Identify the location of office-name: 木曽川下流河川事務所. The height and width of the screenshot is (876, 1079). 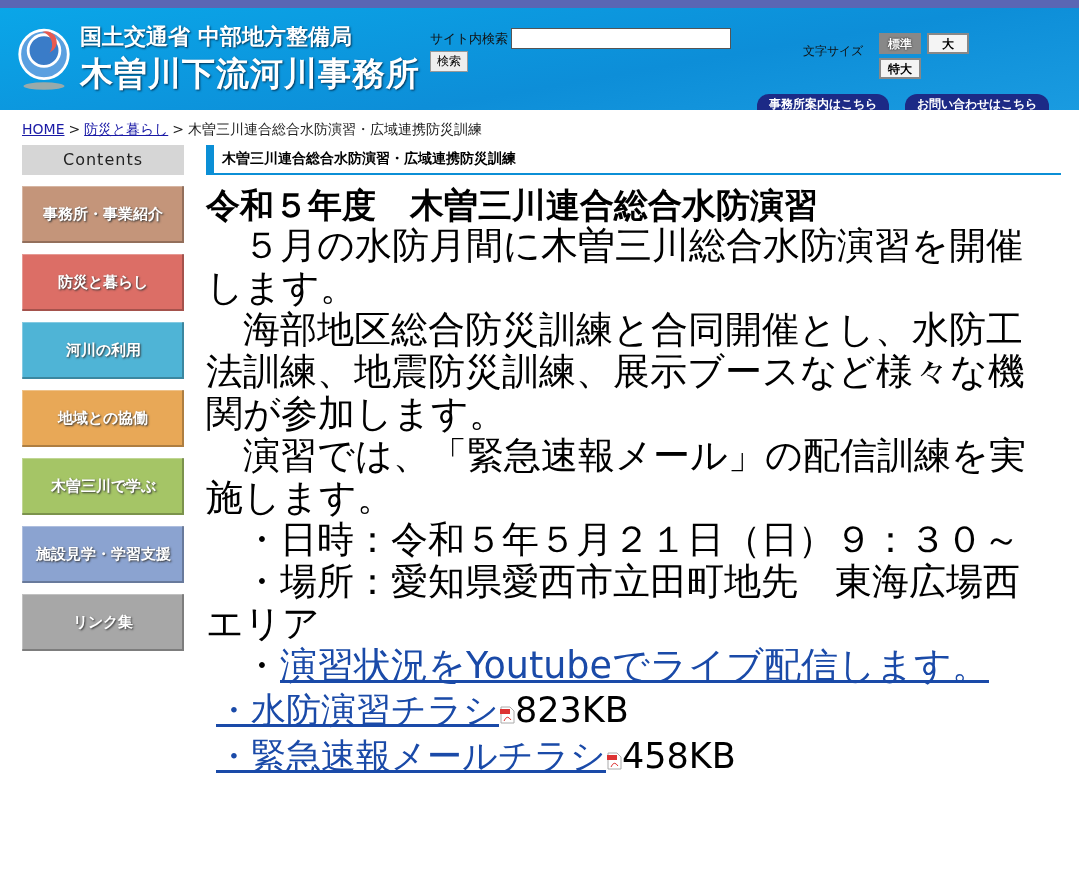
(250, 73).